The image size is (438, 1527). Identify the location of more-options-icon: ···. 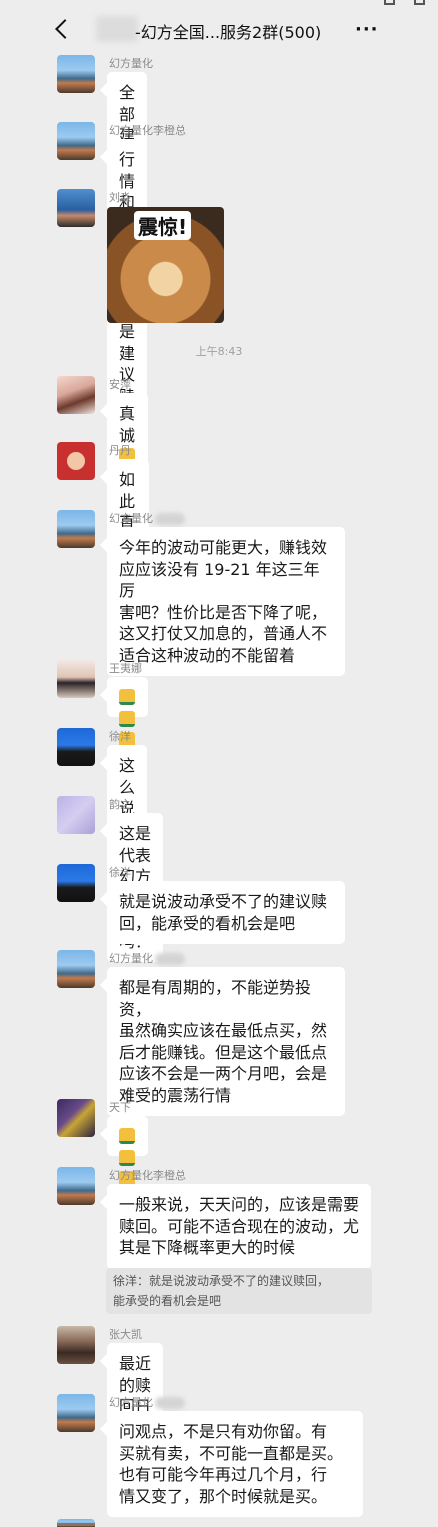
(367, 29).